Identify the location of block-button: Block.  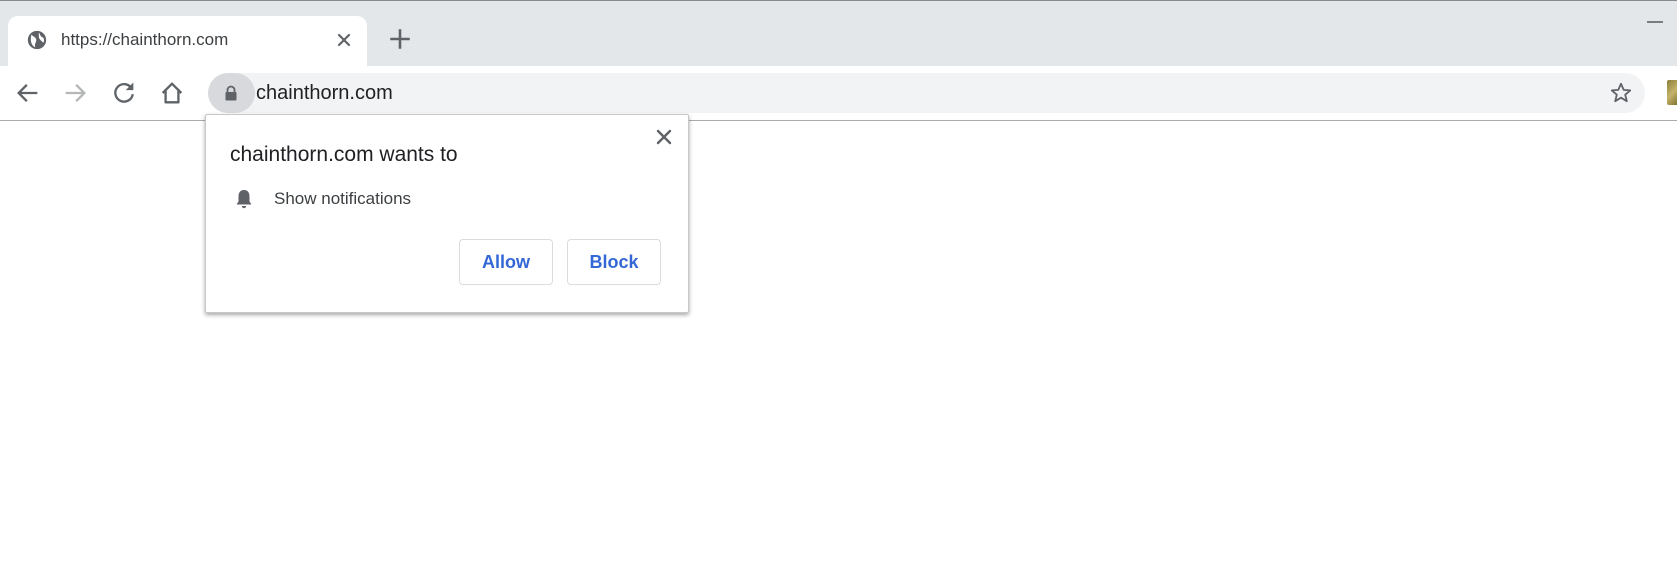
(614, 262).